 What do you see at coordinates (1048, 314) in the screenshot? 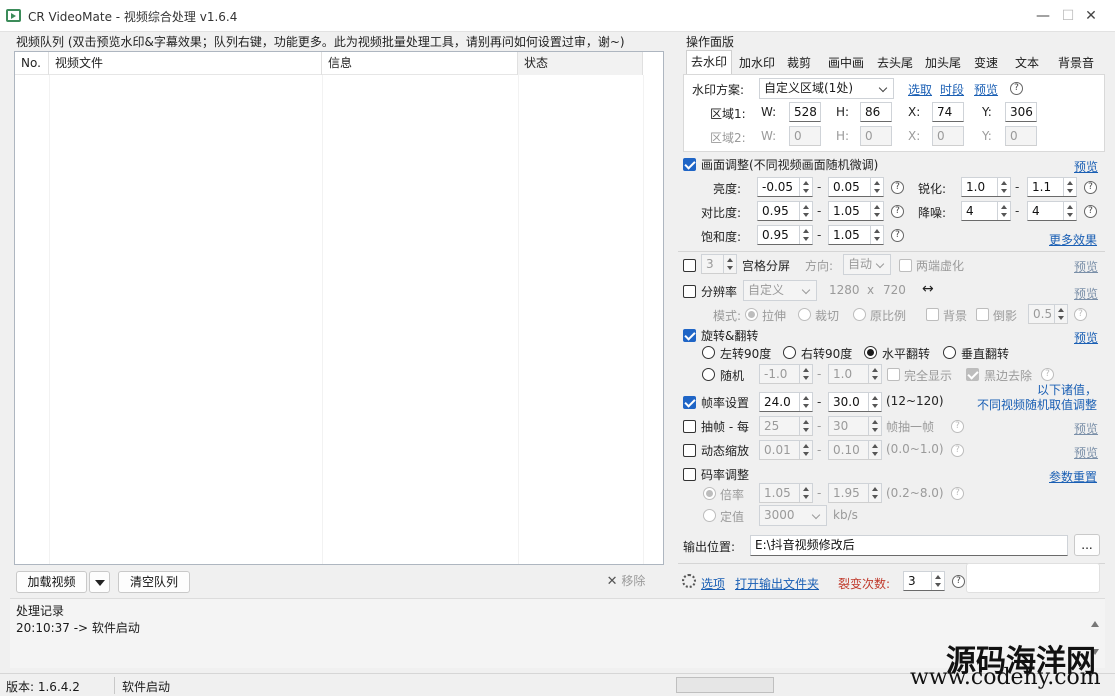
I see `reflection-input: 0.5` at bounding box center [1048, 314].